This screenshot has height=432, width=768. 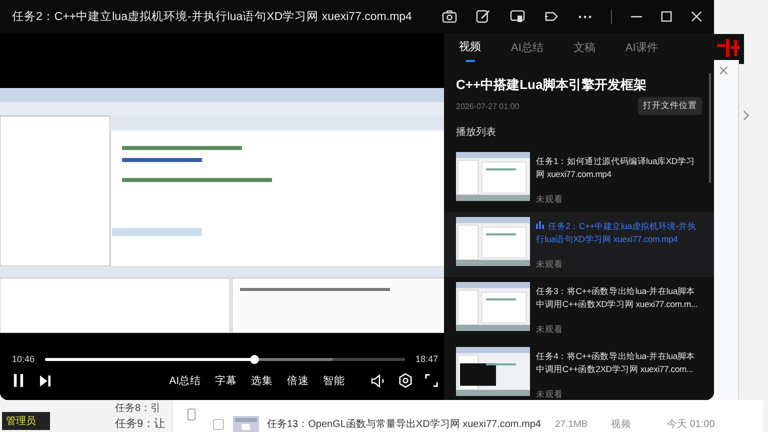 I want to click on row-checkbox, so click(x=218, y=424).